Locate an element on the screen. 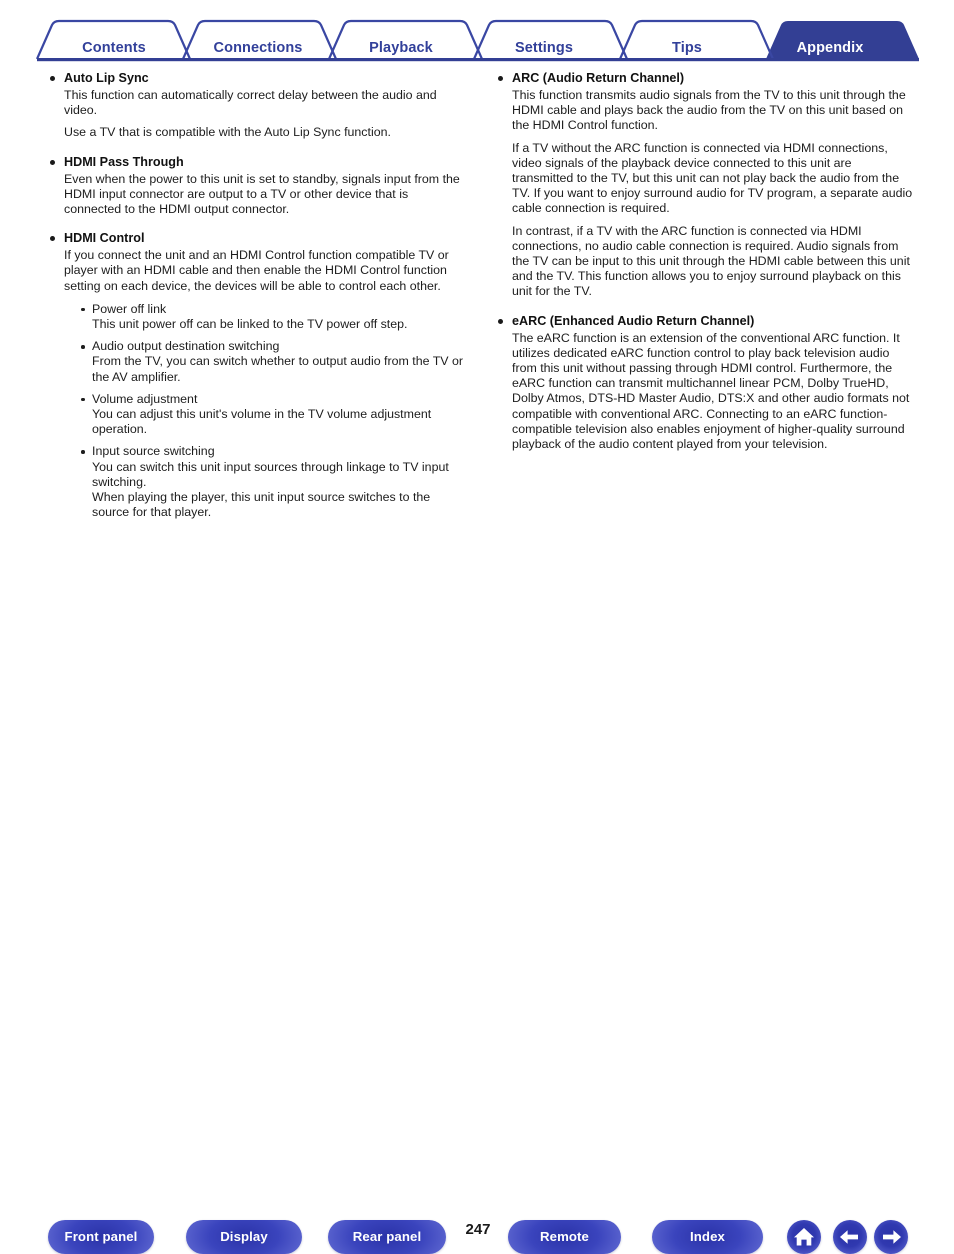 Image resolution: width=954 pixels, height=1254 pixels. section-heading: ARC (Audio Return Channel) is located at coordinates (705, 78).